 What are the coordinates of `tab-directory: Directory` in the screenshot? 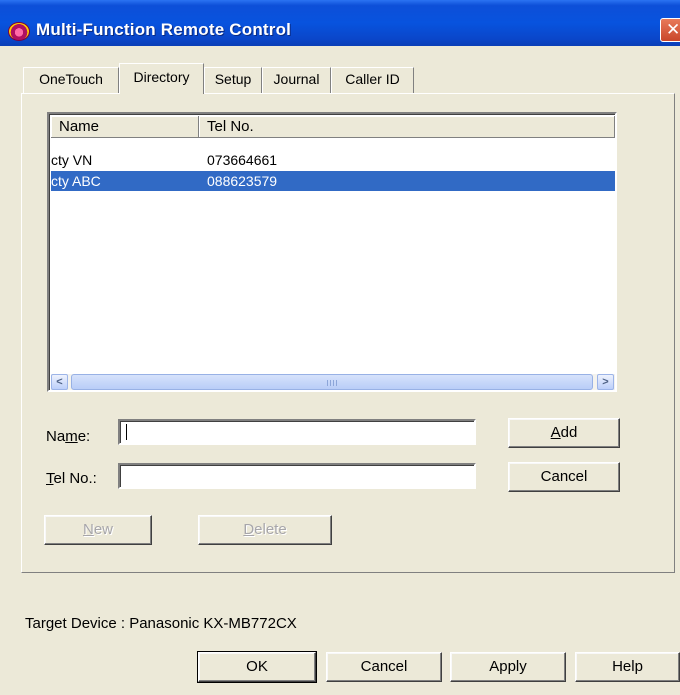 It's located at (161, 78).